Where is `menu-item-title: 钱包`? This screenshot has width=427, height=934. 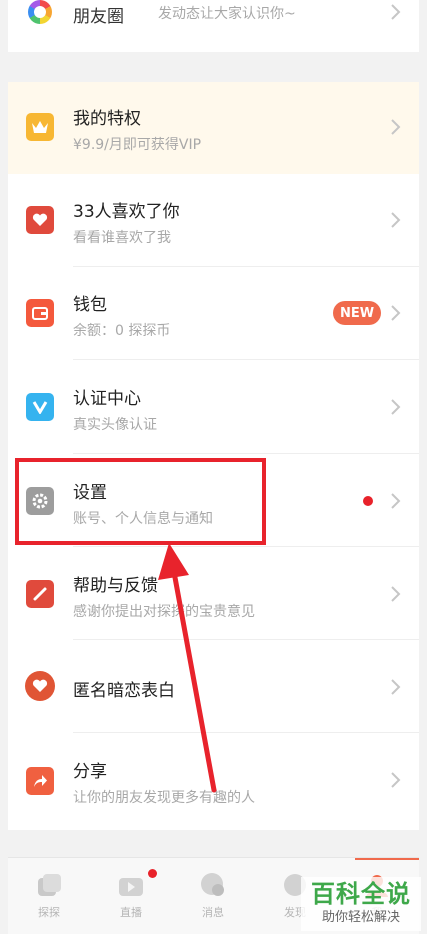 menu-item-title: 钱包 is located at coordinates (90, 305).